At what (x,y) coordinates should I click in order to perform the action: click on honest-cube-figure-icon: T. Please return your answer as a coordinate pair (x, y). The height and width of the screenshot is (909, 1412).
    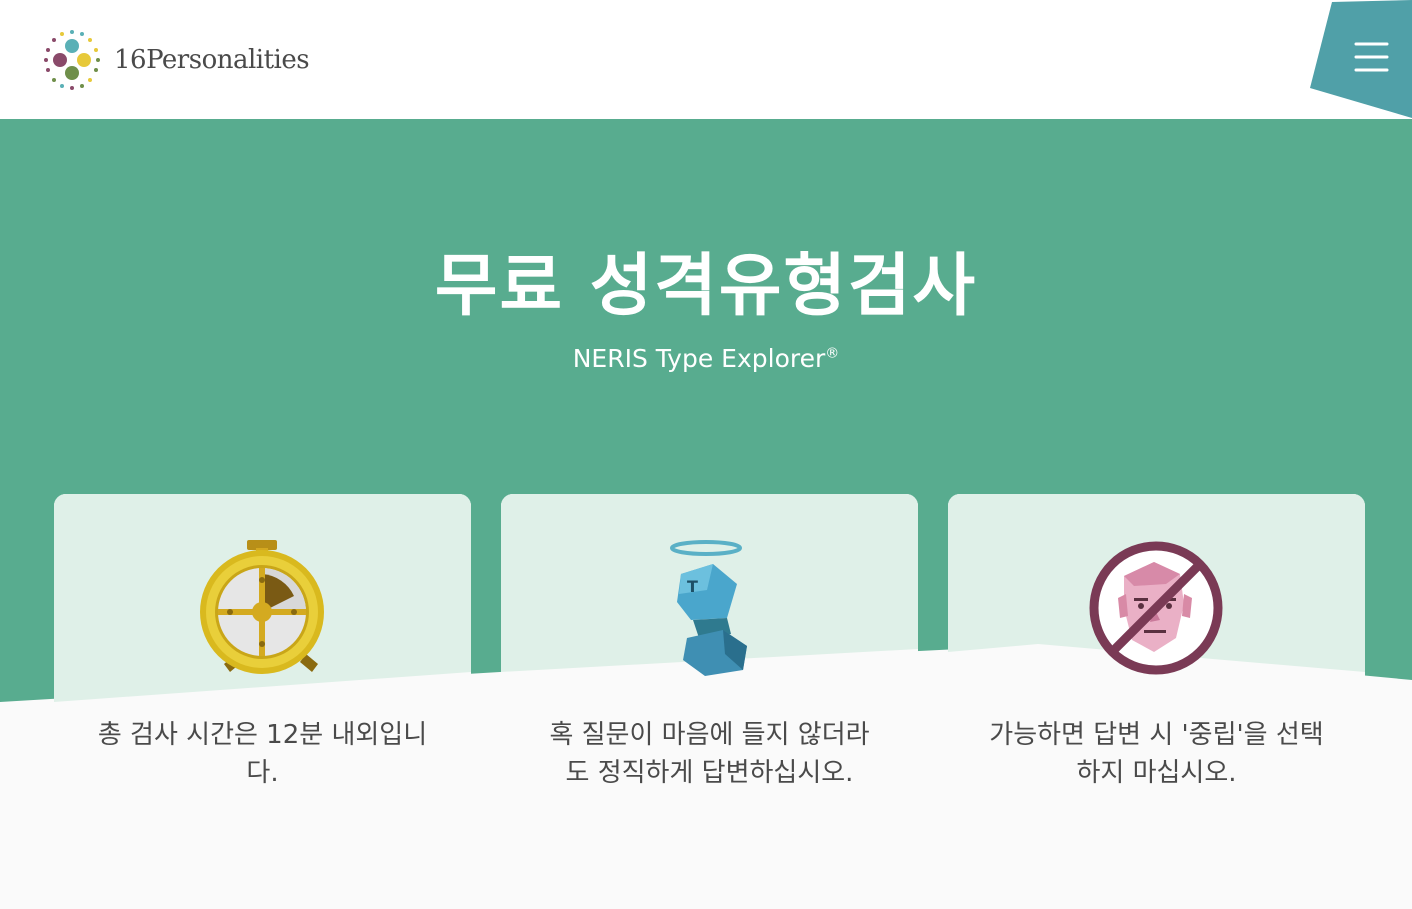
    Looking at the image, I should click on (708, 608).